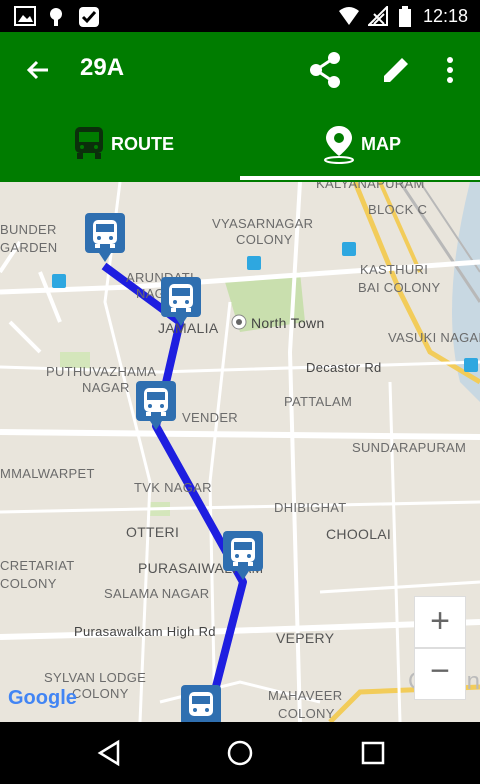 Image resolution: width=480 pixels, height=784 pixels. What do you see at coordinates (305, 638) in the screenshot?
I see `map-label: VEPERY` at bounding box center [305, 638].